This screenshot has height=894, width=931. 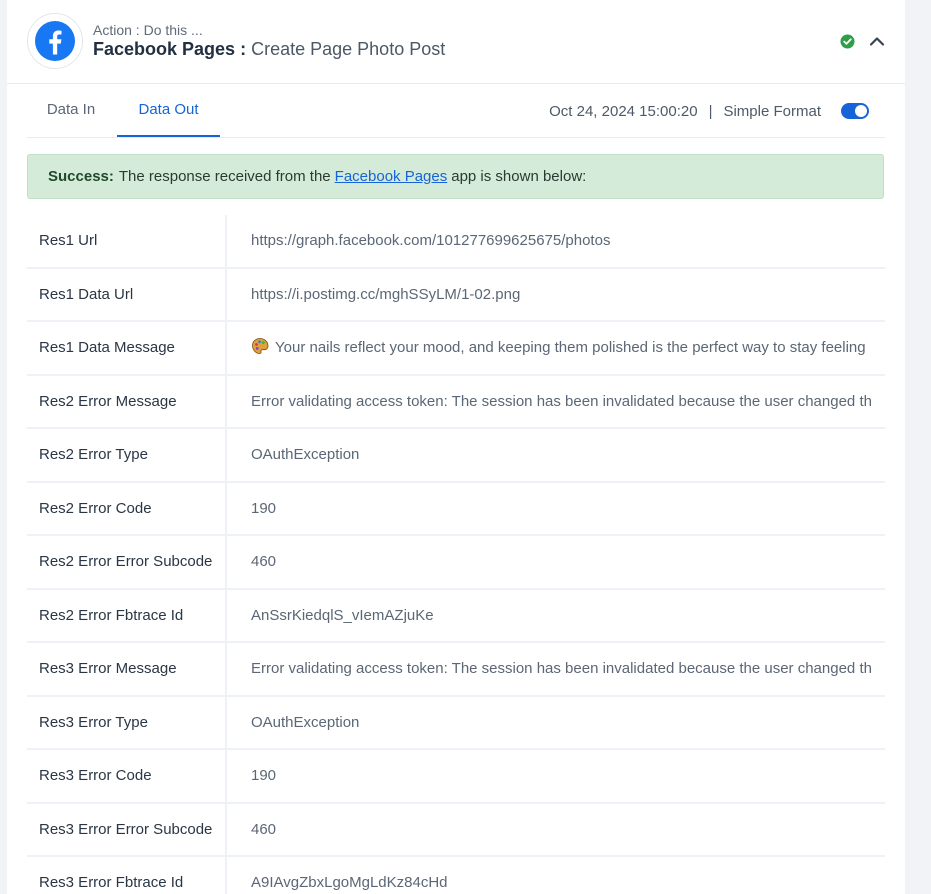 I want to click on tab-data-in: Data In, so click(x=71, y=111).